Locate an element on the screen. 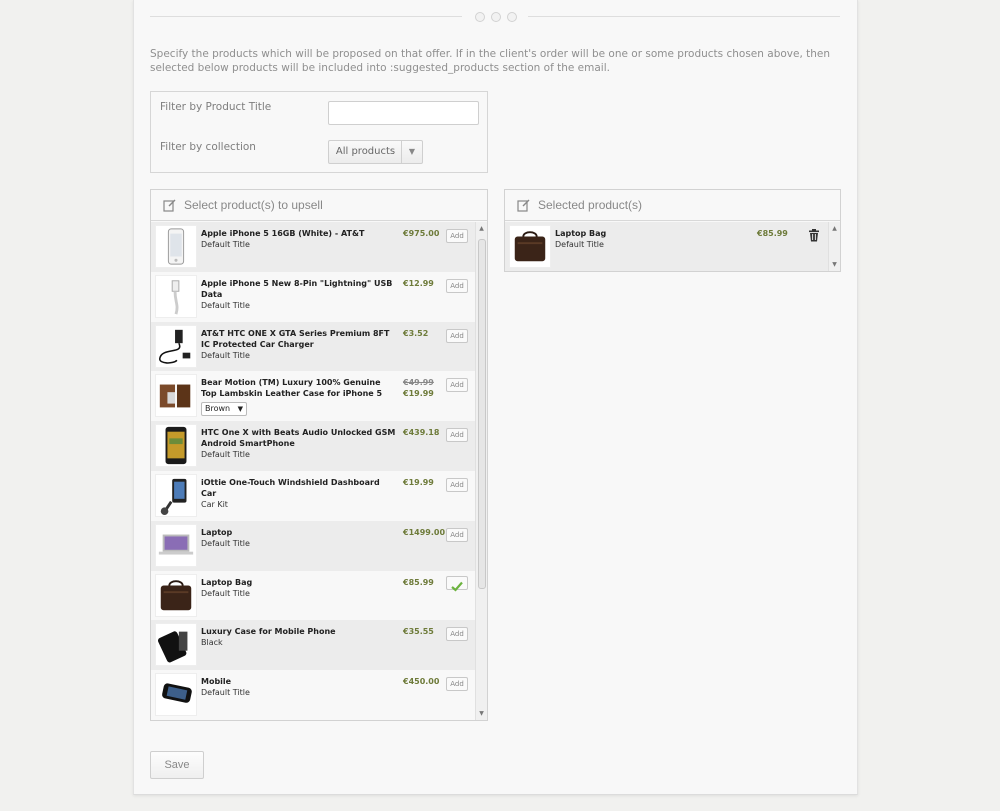  collection-select: All products ▼ is located at coordinates (375, 152).